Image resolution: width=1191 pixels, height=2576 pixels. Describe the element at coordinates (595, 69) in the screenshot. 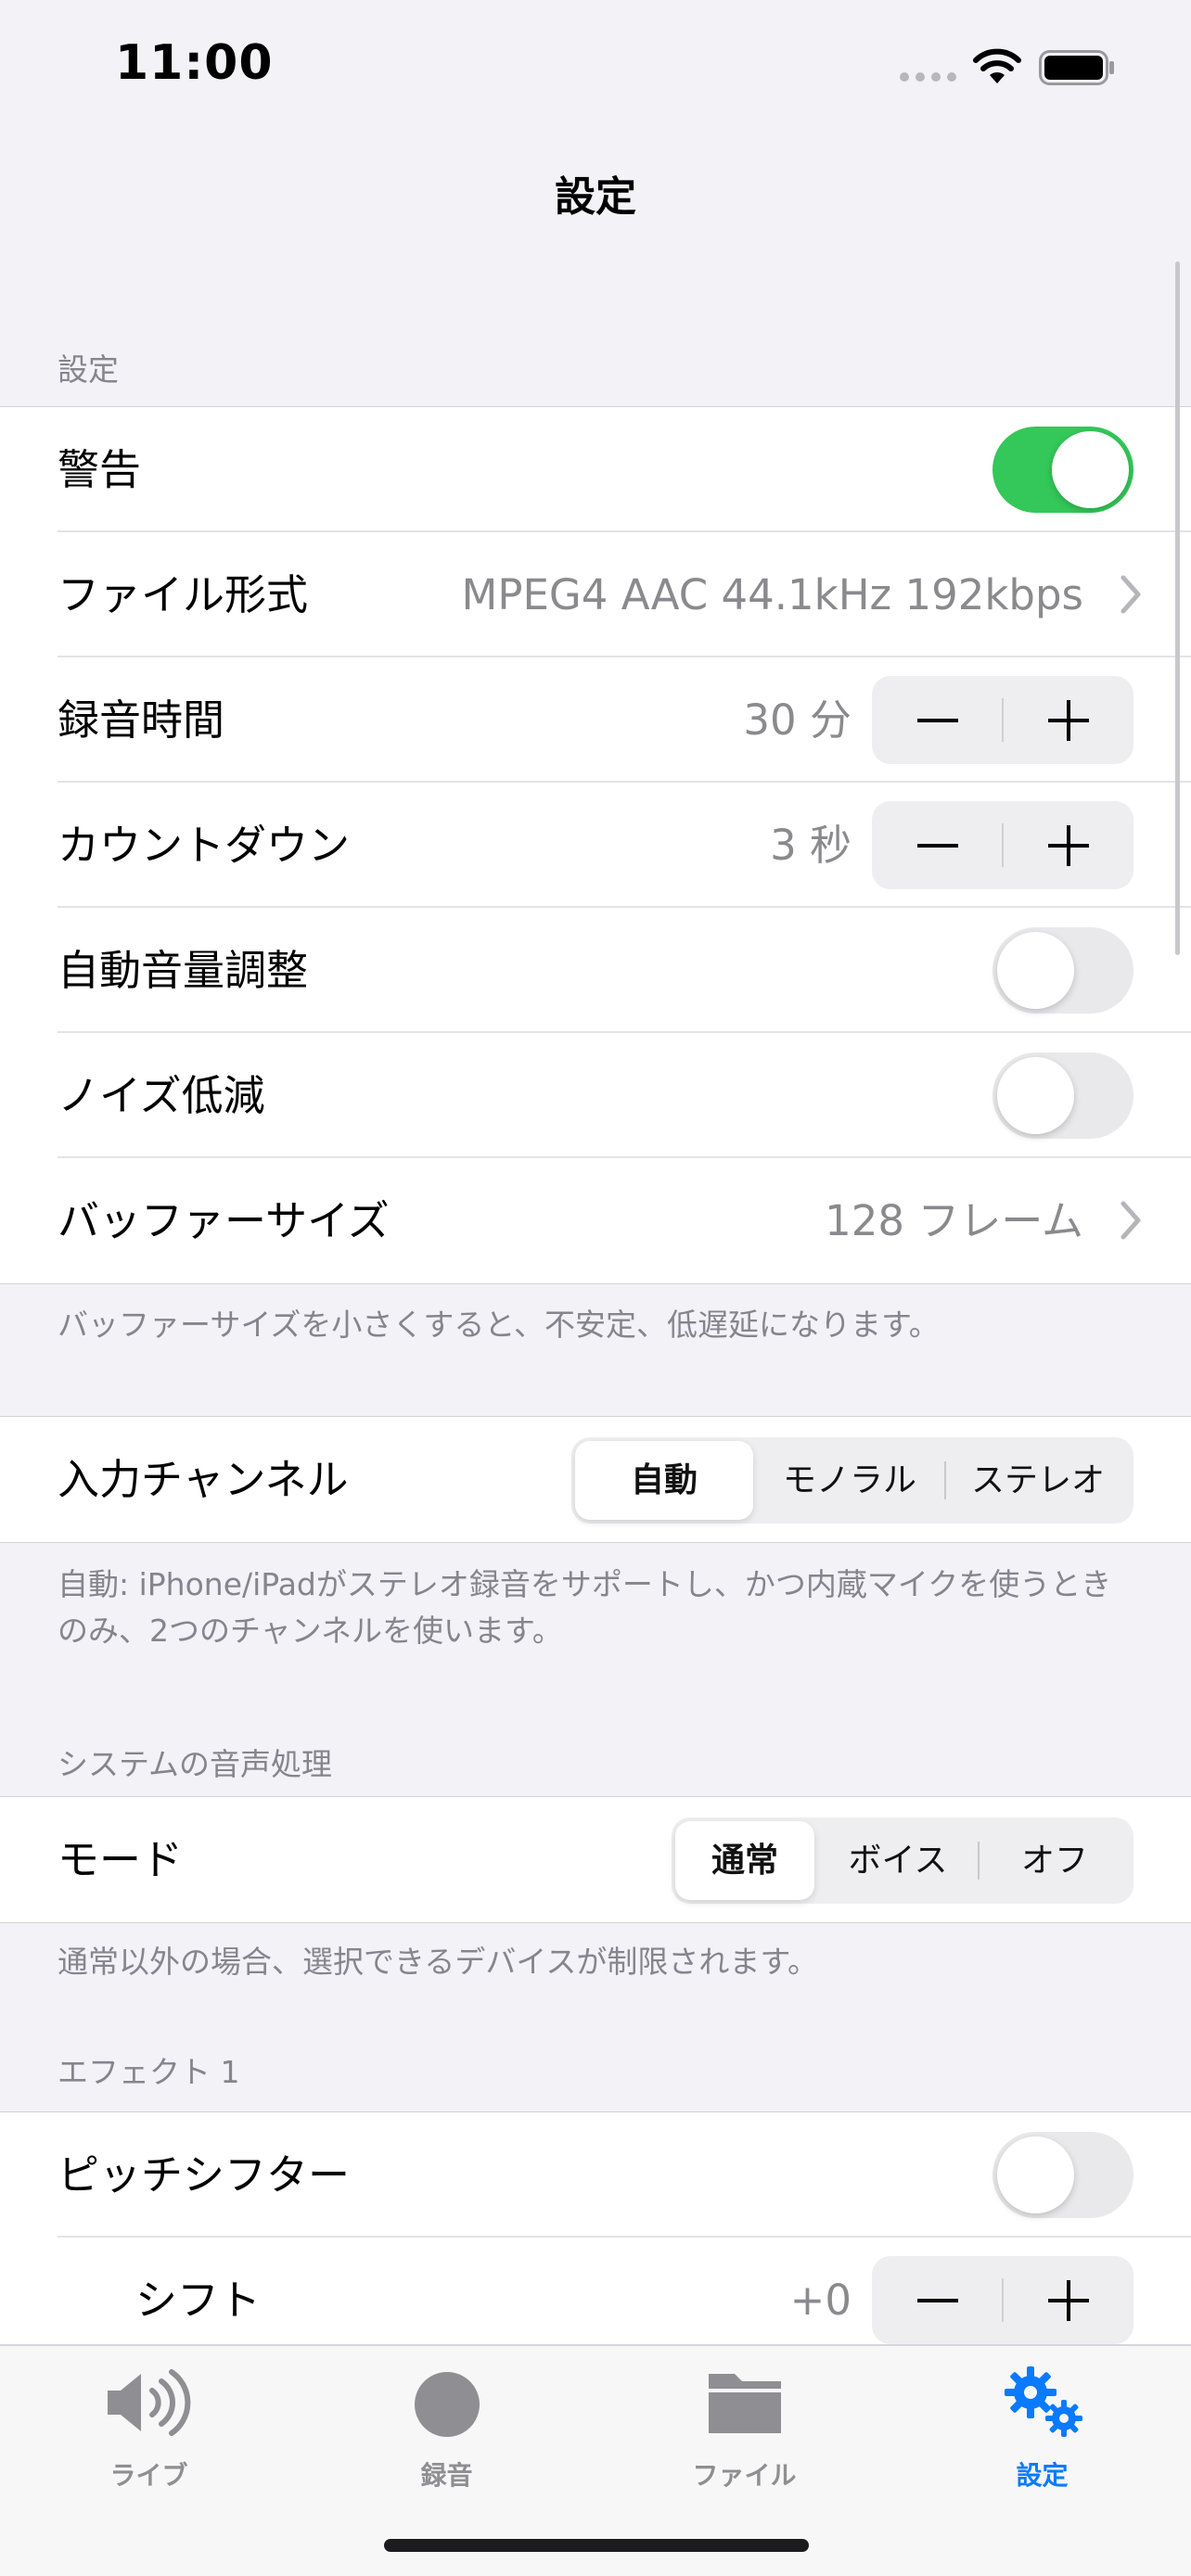

I see `status-bar: 11:00` at that location.